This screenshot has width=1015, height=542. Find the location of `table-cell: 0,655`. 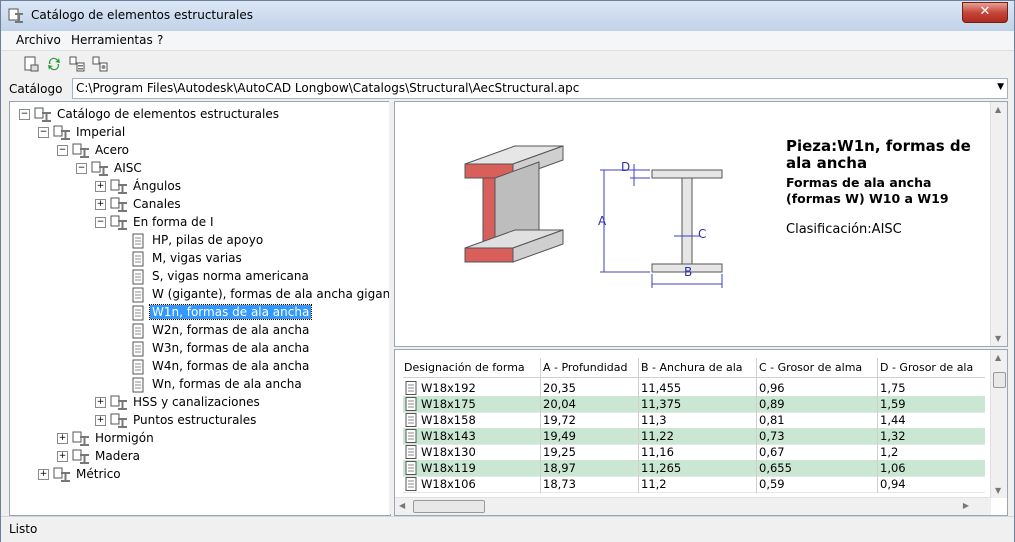

table-cell: 0,655 is located at coordinates (775, 468).